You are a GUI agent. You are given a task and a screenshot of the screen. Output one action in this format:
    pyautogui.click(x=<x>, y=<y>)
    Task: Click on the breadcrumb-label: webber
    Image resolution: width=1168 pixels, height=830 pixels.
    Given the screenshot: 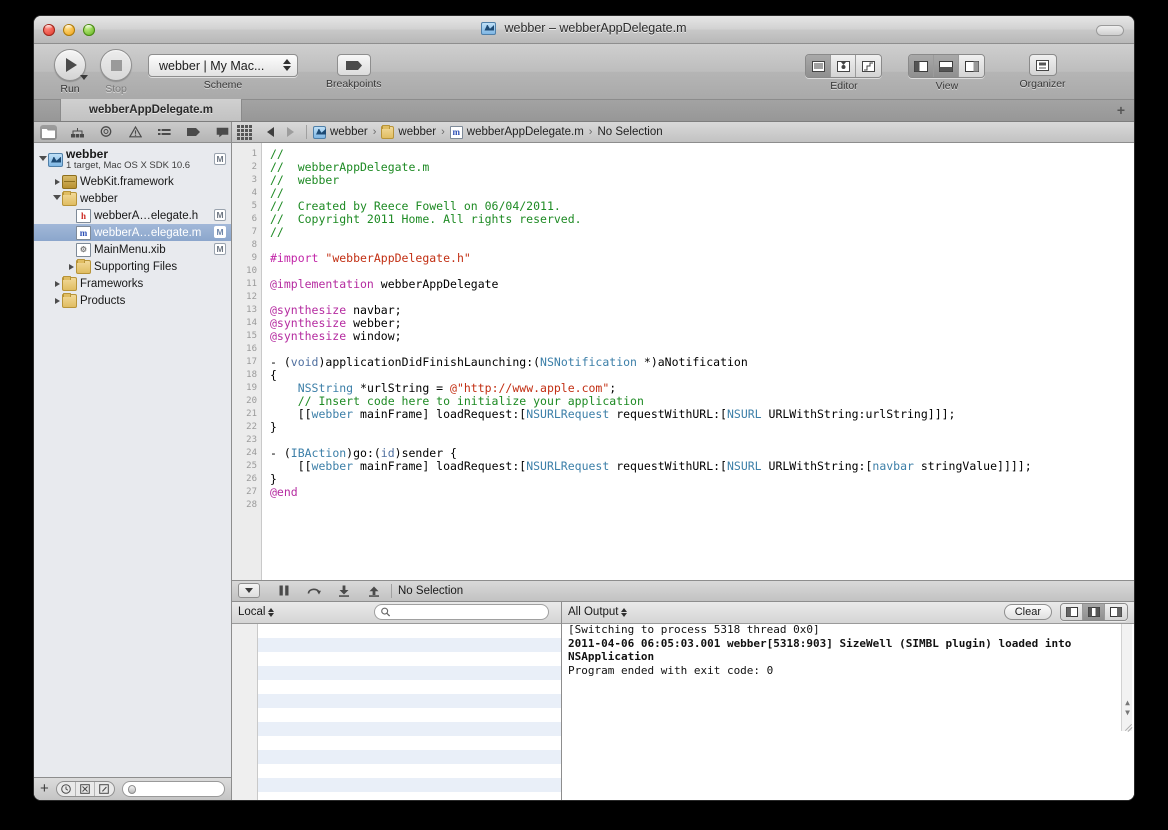 What is the action you would take?
    pyautogui.click(x=417, y=132)
    